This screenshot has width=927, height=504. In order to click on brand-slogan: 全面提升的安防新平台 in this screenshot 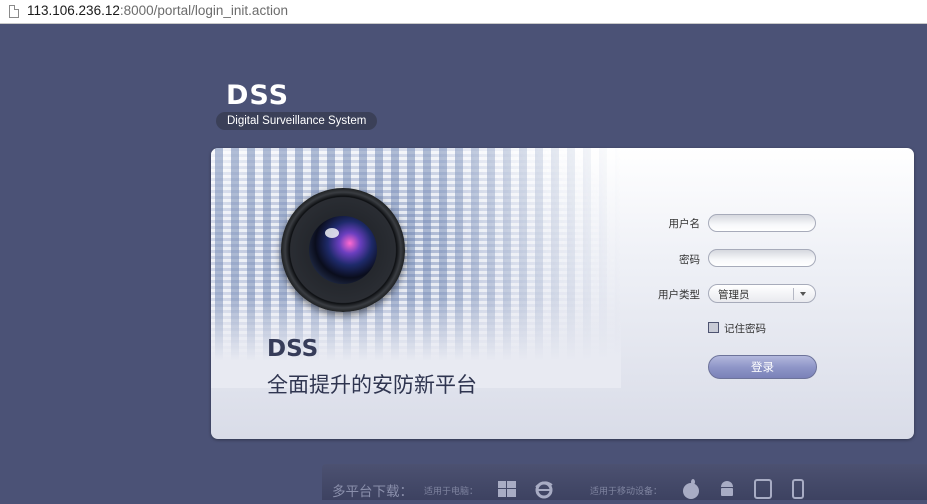, I will do `click(372, 385)`.